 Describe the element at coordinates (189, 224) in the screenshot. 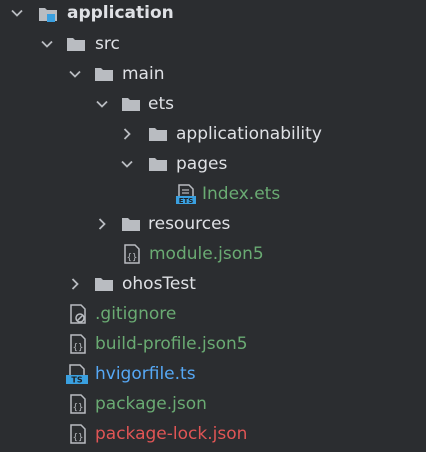

I see `tree-node-label: resources` at that location.